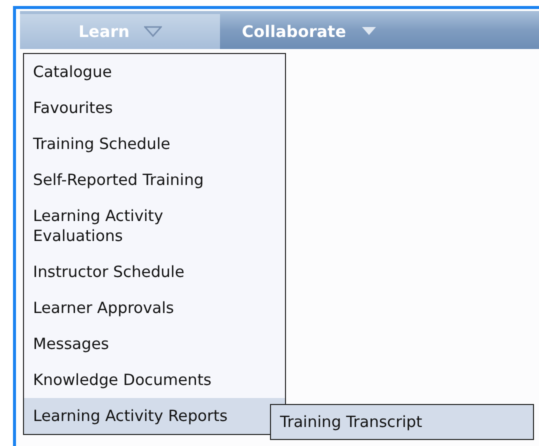  Describe the element at coordinates (154, 144) in the screenshot. I see `menu-item: Training Schedule` at that location.